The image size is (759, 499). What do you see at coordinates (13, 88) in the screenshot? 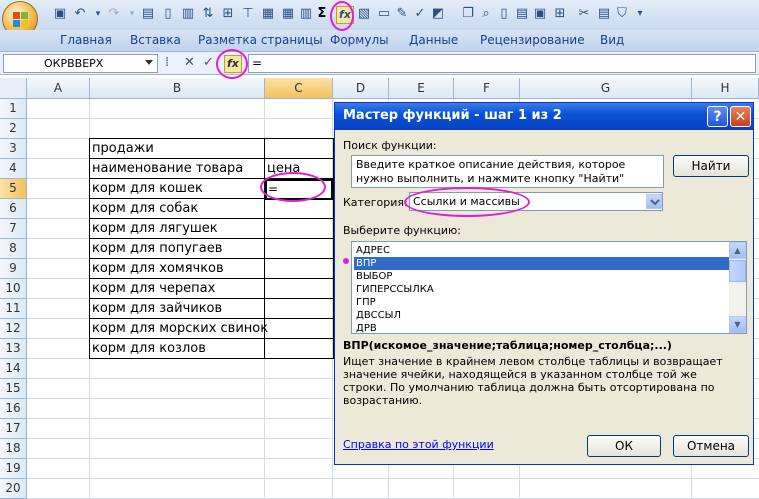
I see `select-all-corner` at bounding box center [13, 88].